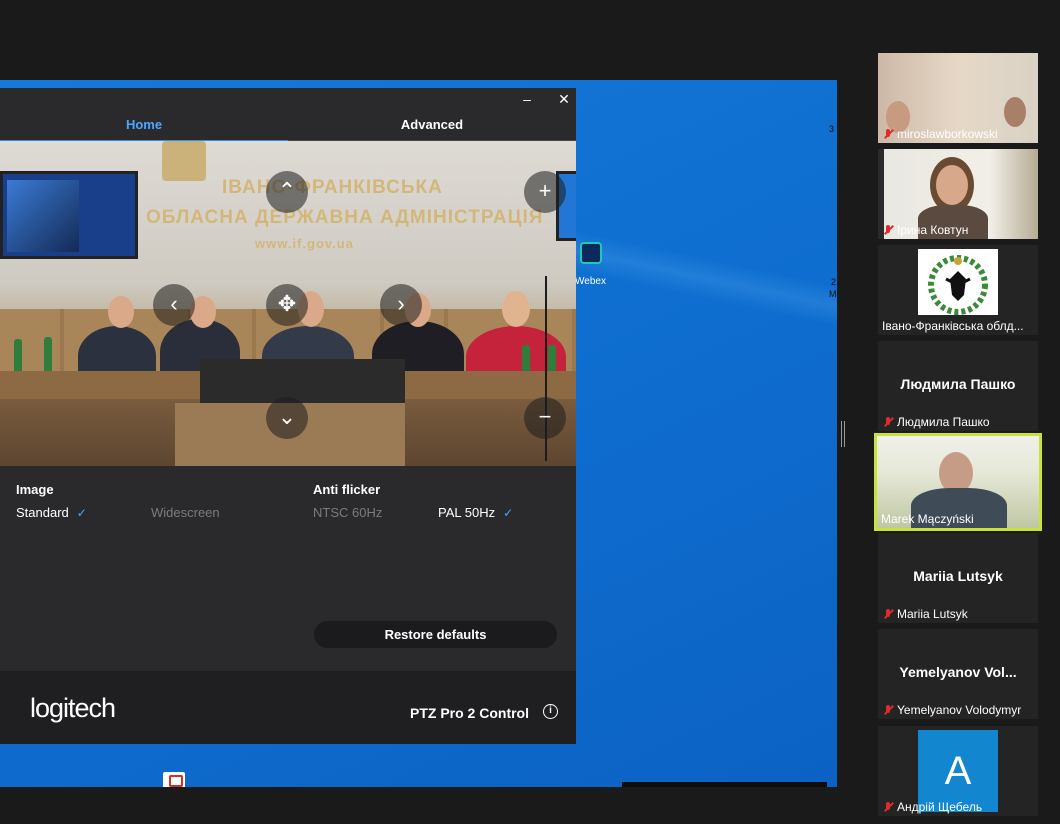  I want to click on close-button: ✕, so click(564, 99).